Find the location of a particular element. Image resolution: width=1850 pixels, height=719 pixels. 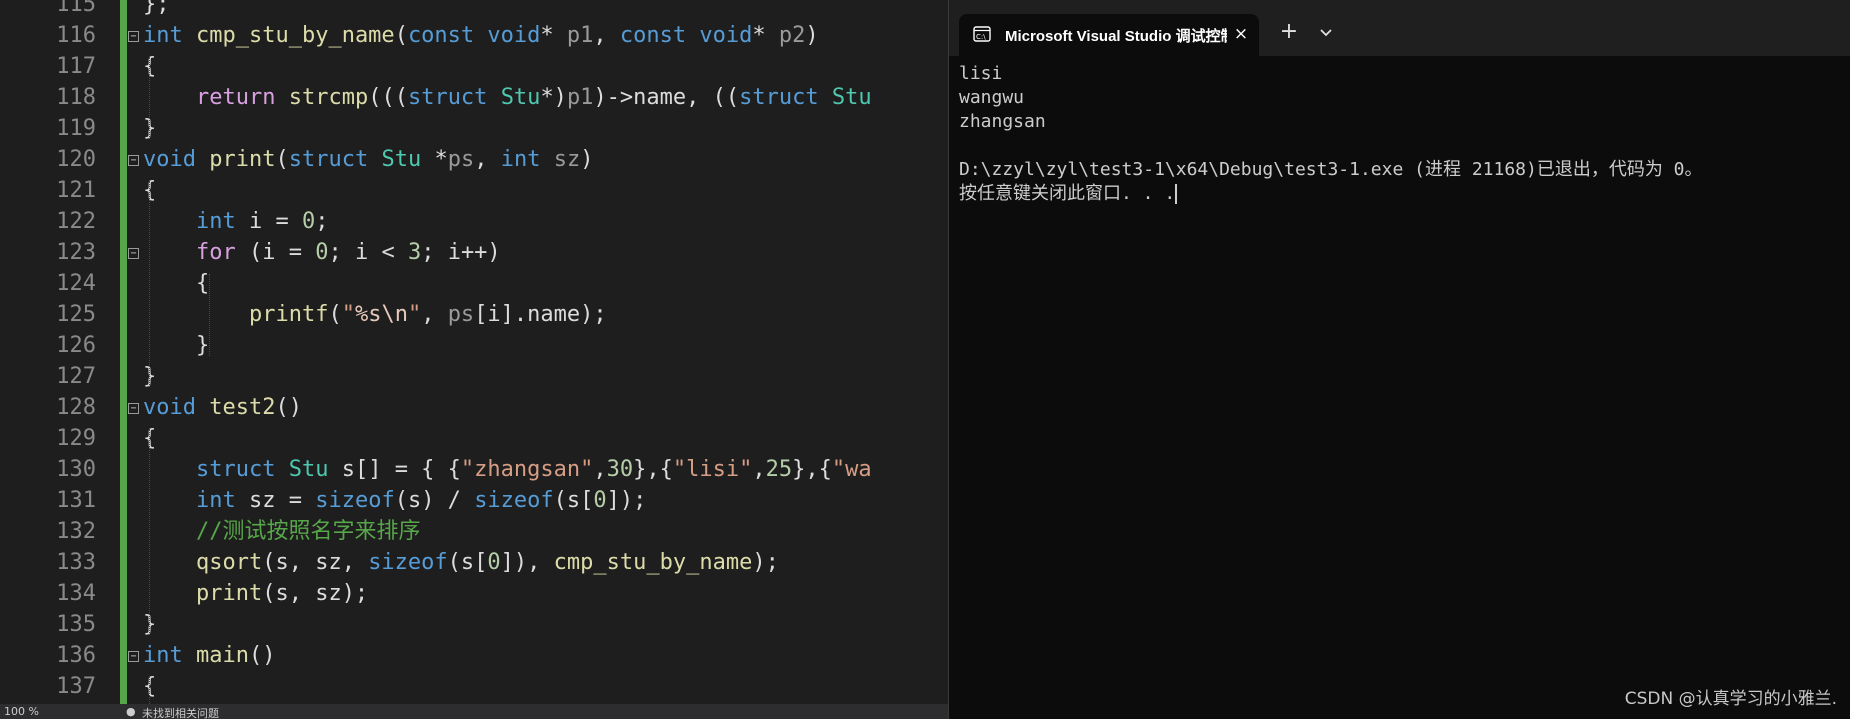

code-line: int i = 0; is located at coordinates (235, 221).